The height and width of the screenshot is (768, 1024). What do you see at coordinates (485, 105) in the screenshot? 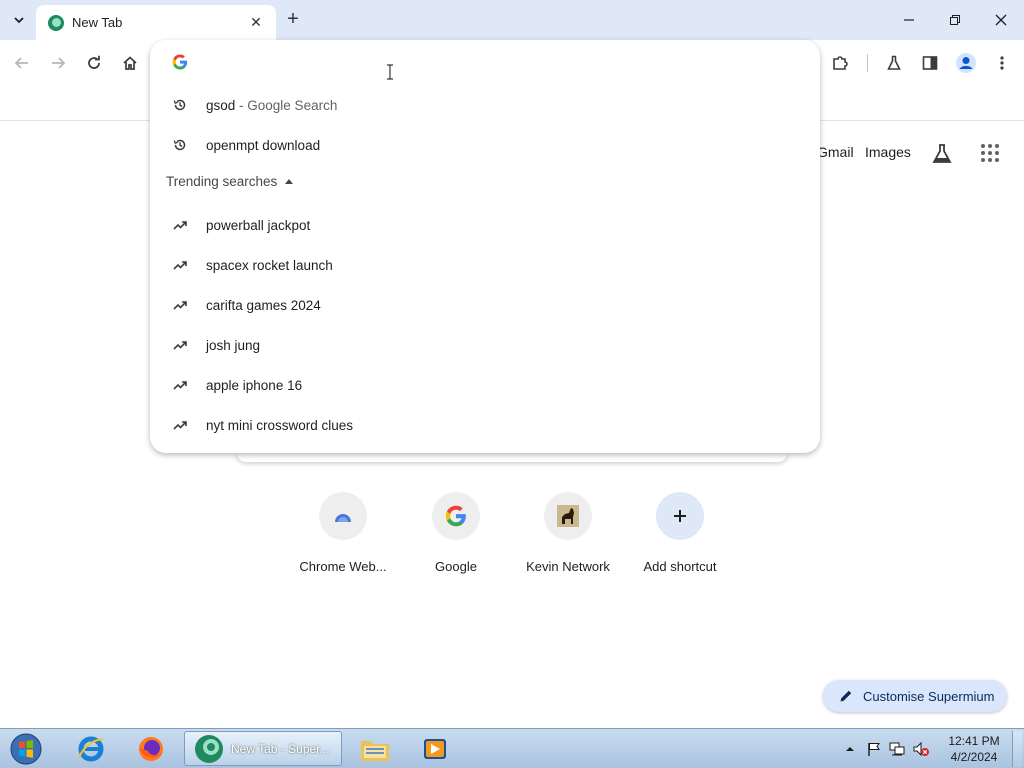
I see `suggestion-history-1: gsod - Google Search` at bounding box center [485, 105].